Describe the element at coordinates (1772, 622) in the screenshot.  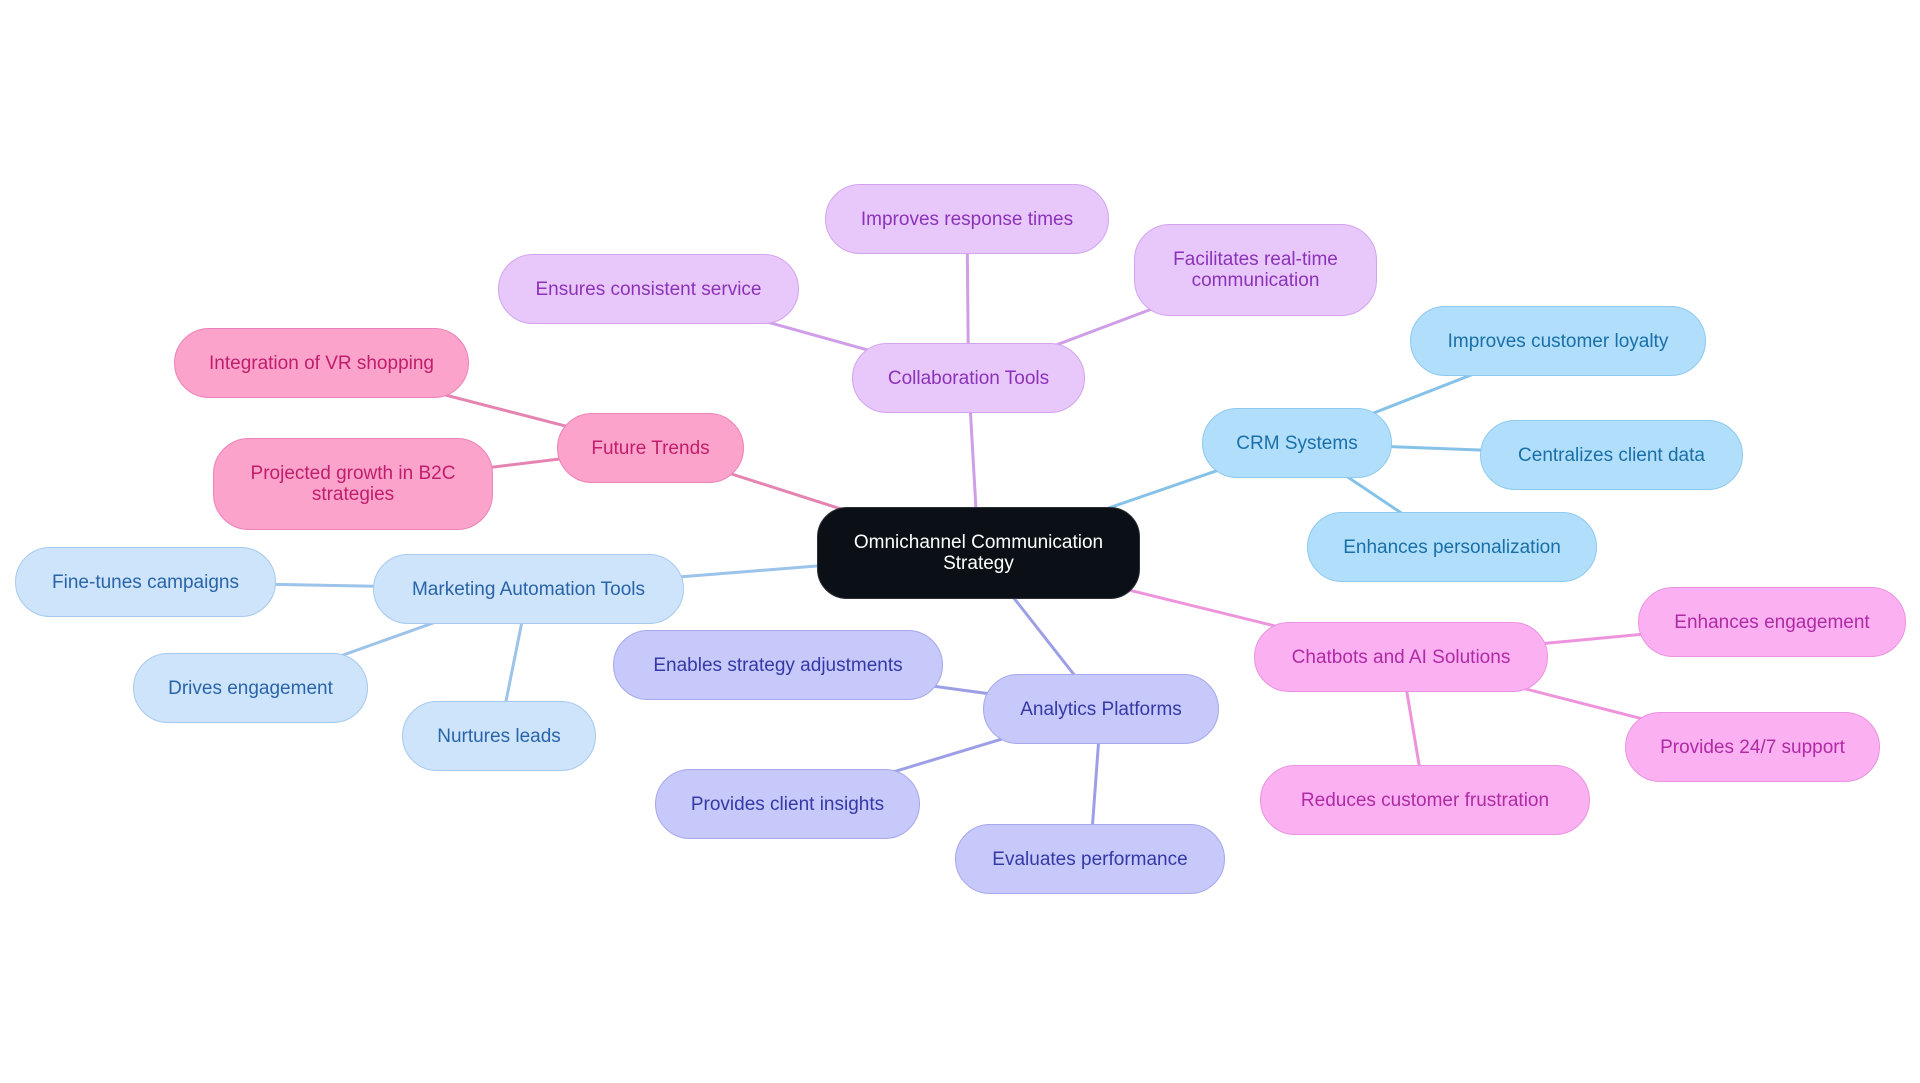
I see `leaf-enhances-engagement: Enhances engagement` at that location.